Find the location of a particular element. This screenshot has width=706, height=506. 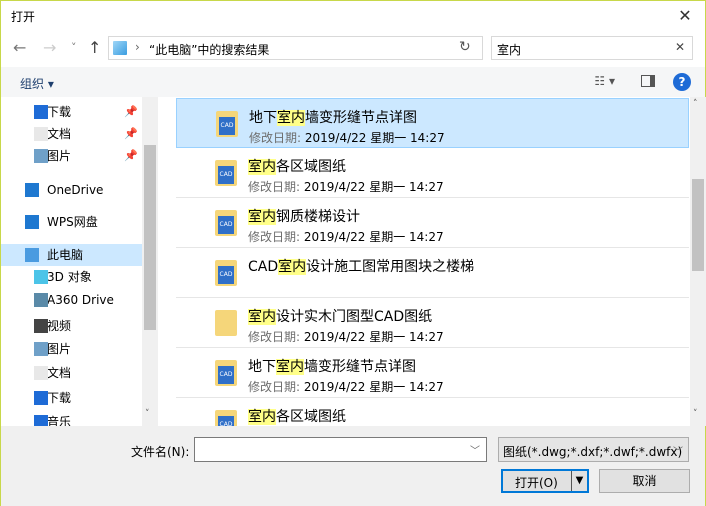

open-dropdown-icon: ▼ is located at coordinates (579, 481).